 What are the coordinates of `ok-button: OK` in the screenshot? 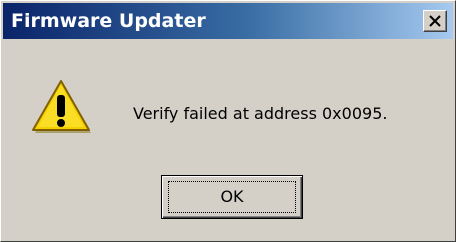 It's located at (232, 197).